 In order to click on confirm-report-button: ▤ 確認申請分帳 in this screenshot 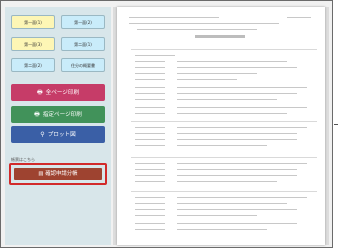, I will do `click(58, 174)`.